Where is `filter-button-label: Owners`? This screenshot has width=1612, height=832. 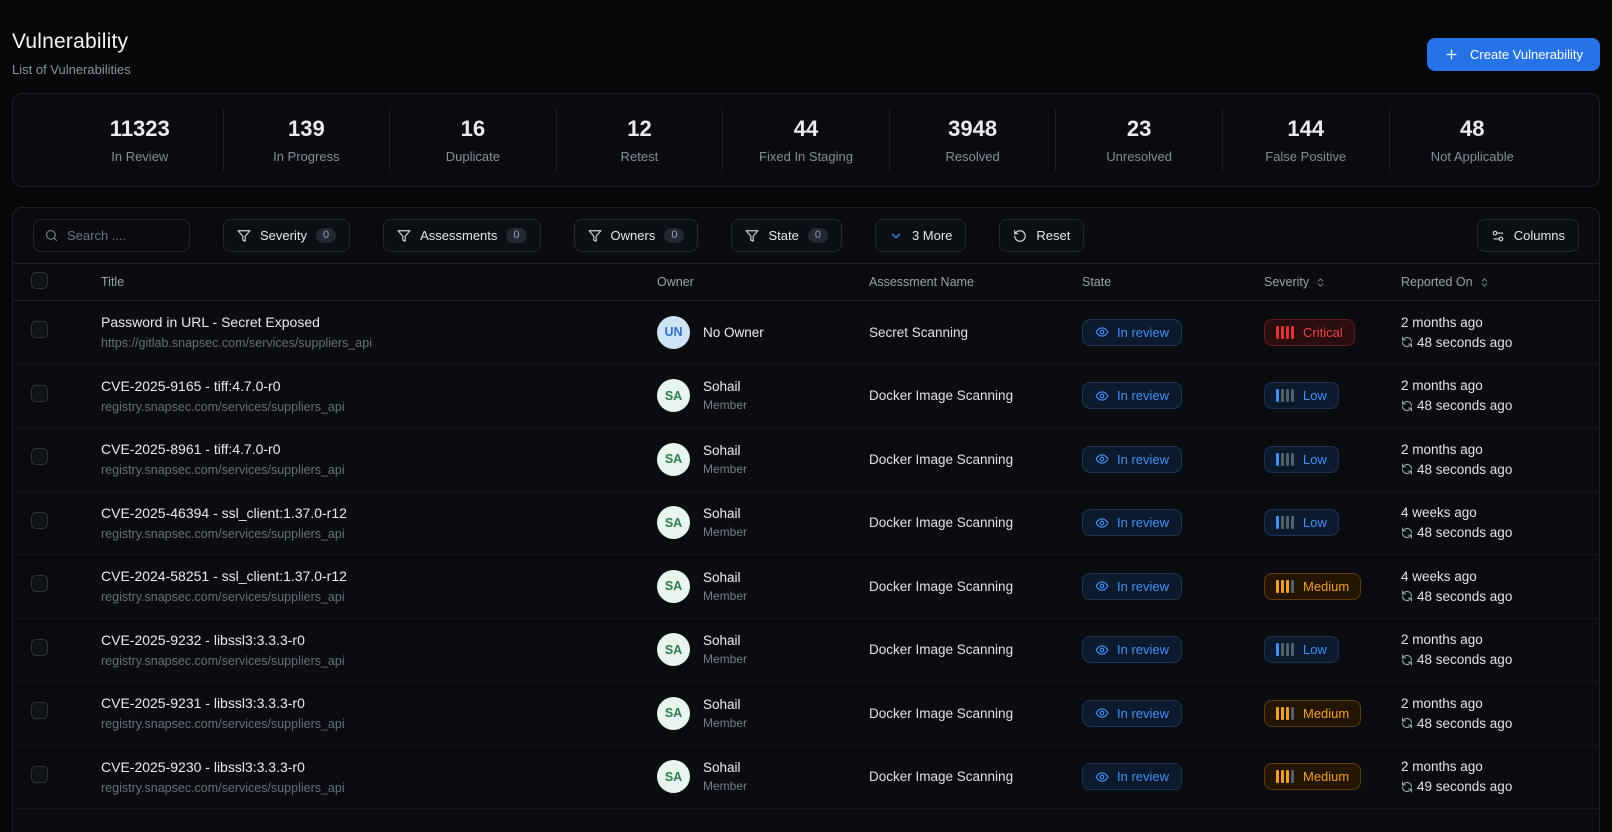 filter-button-label: Owners is located at coordinates (633, 235).